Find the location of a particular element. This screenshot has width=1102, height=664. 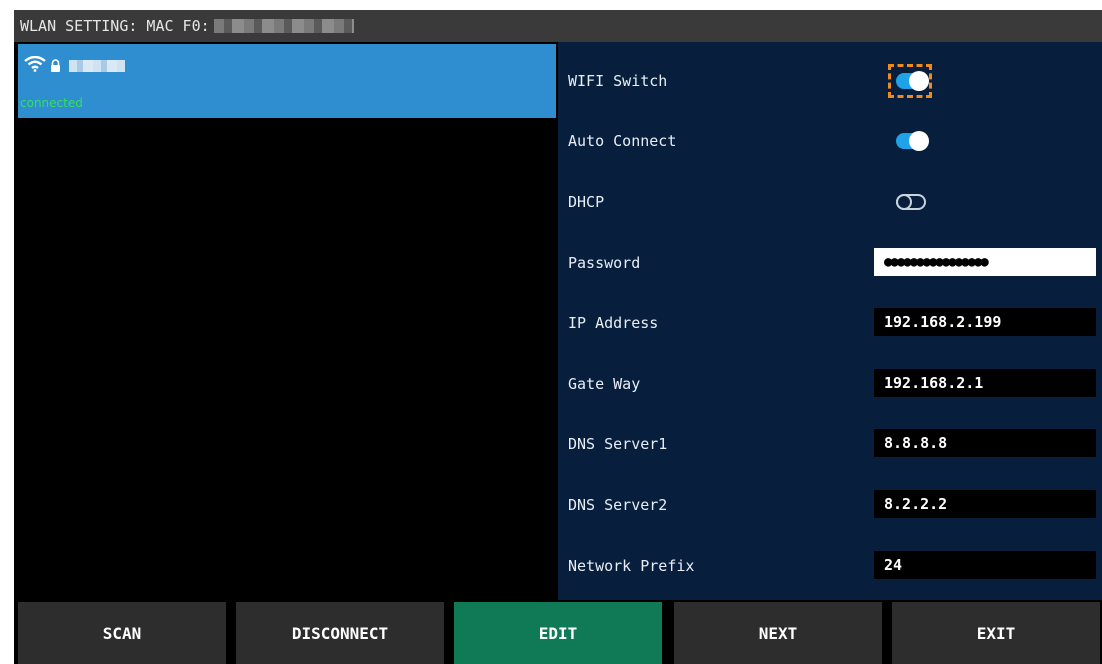

disconnect-button: DISCONNECT is located at coordinates (340, 633).